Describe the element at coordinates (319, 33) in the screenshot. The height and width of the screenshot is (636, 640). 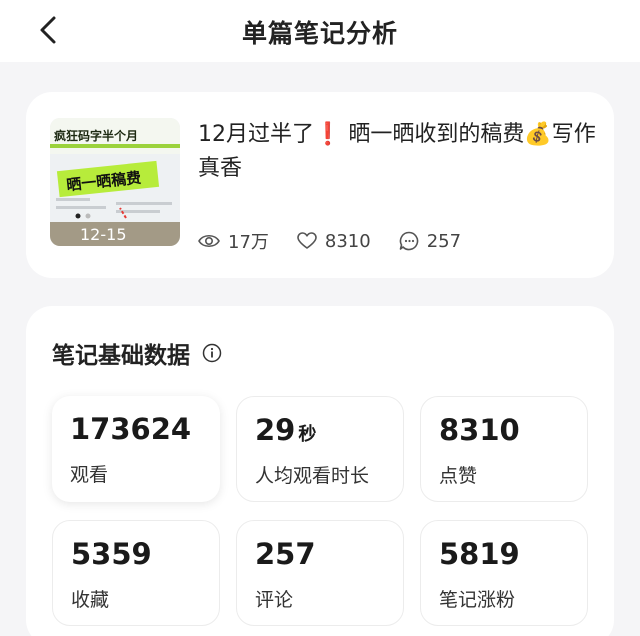
I see `page-title: 单篇笔记分析` at that location.